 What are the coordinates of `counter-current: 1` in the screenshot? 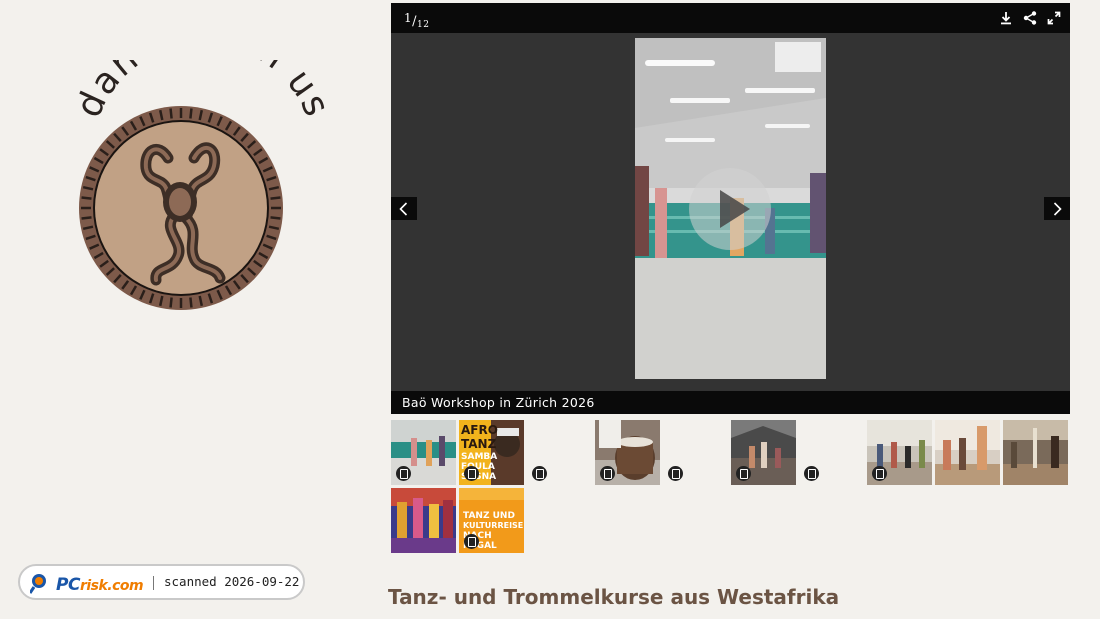 It's located at (408, 18).